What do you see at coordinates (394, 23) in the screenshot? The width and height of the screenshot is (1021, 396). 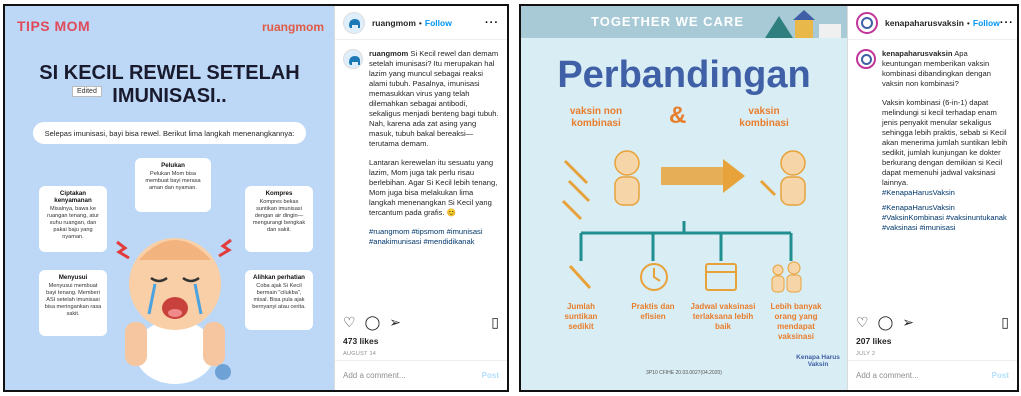 I see `username: ruangmom` at bounding box center [394, 23].